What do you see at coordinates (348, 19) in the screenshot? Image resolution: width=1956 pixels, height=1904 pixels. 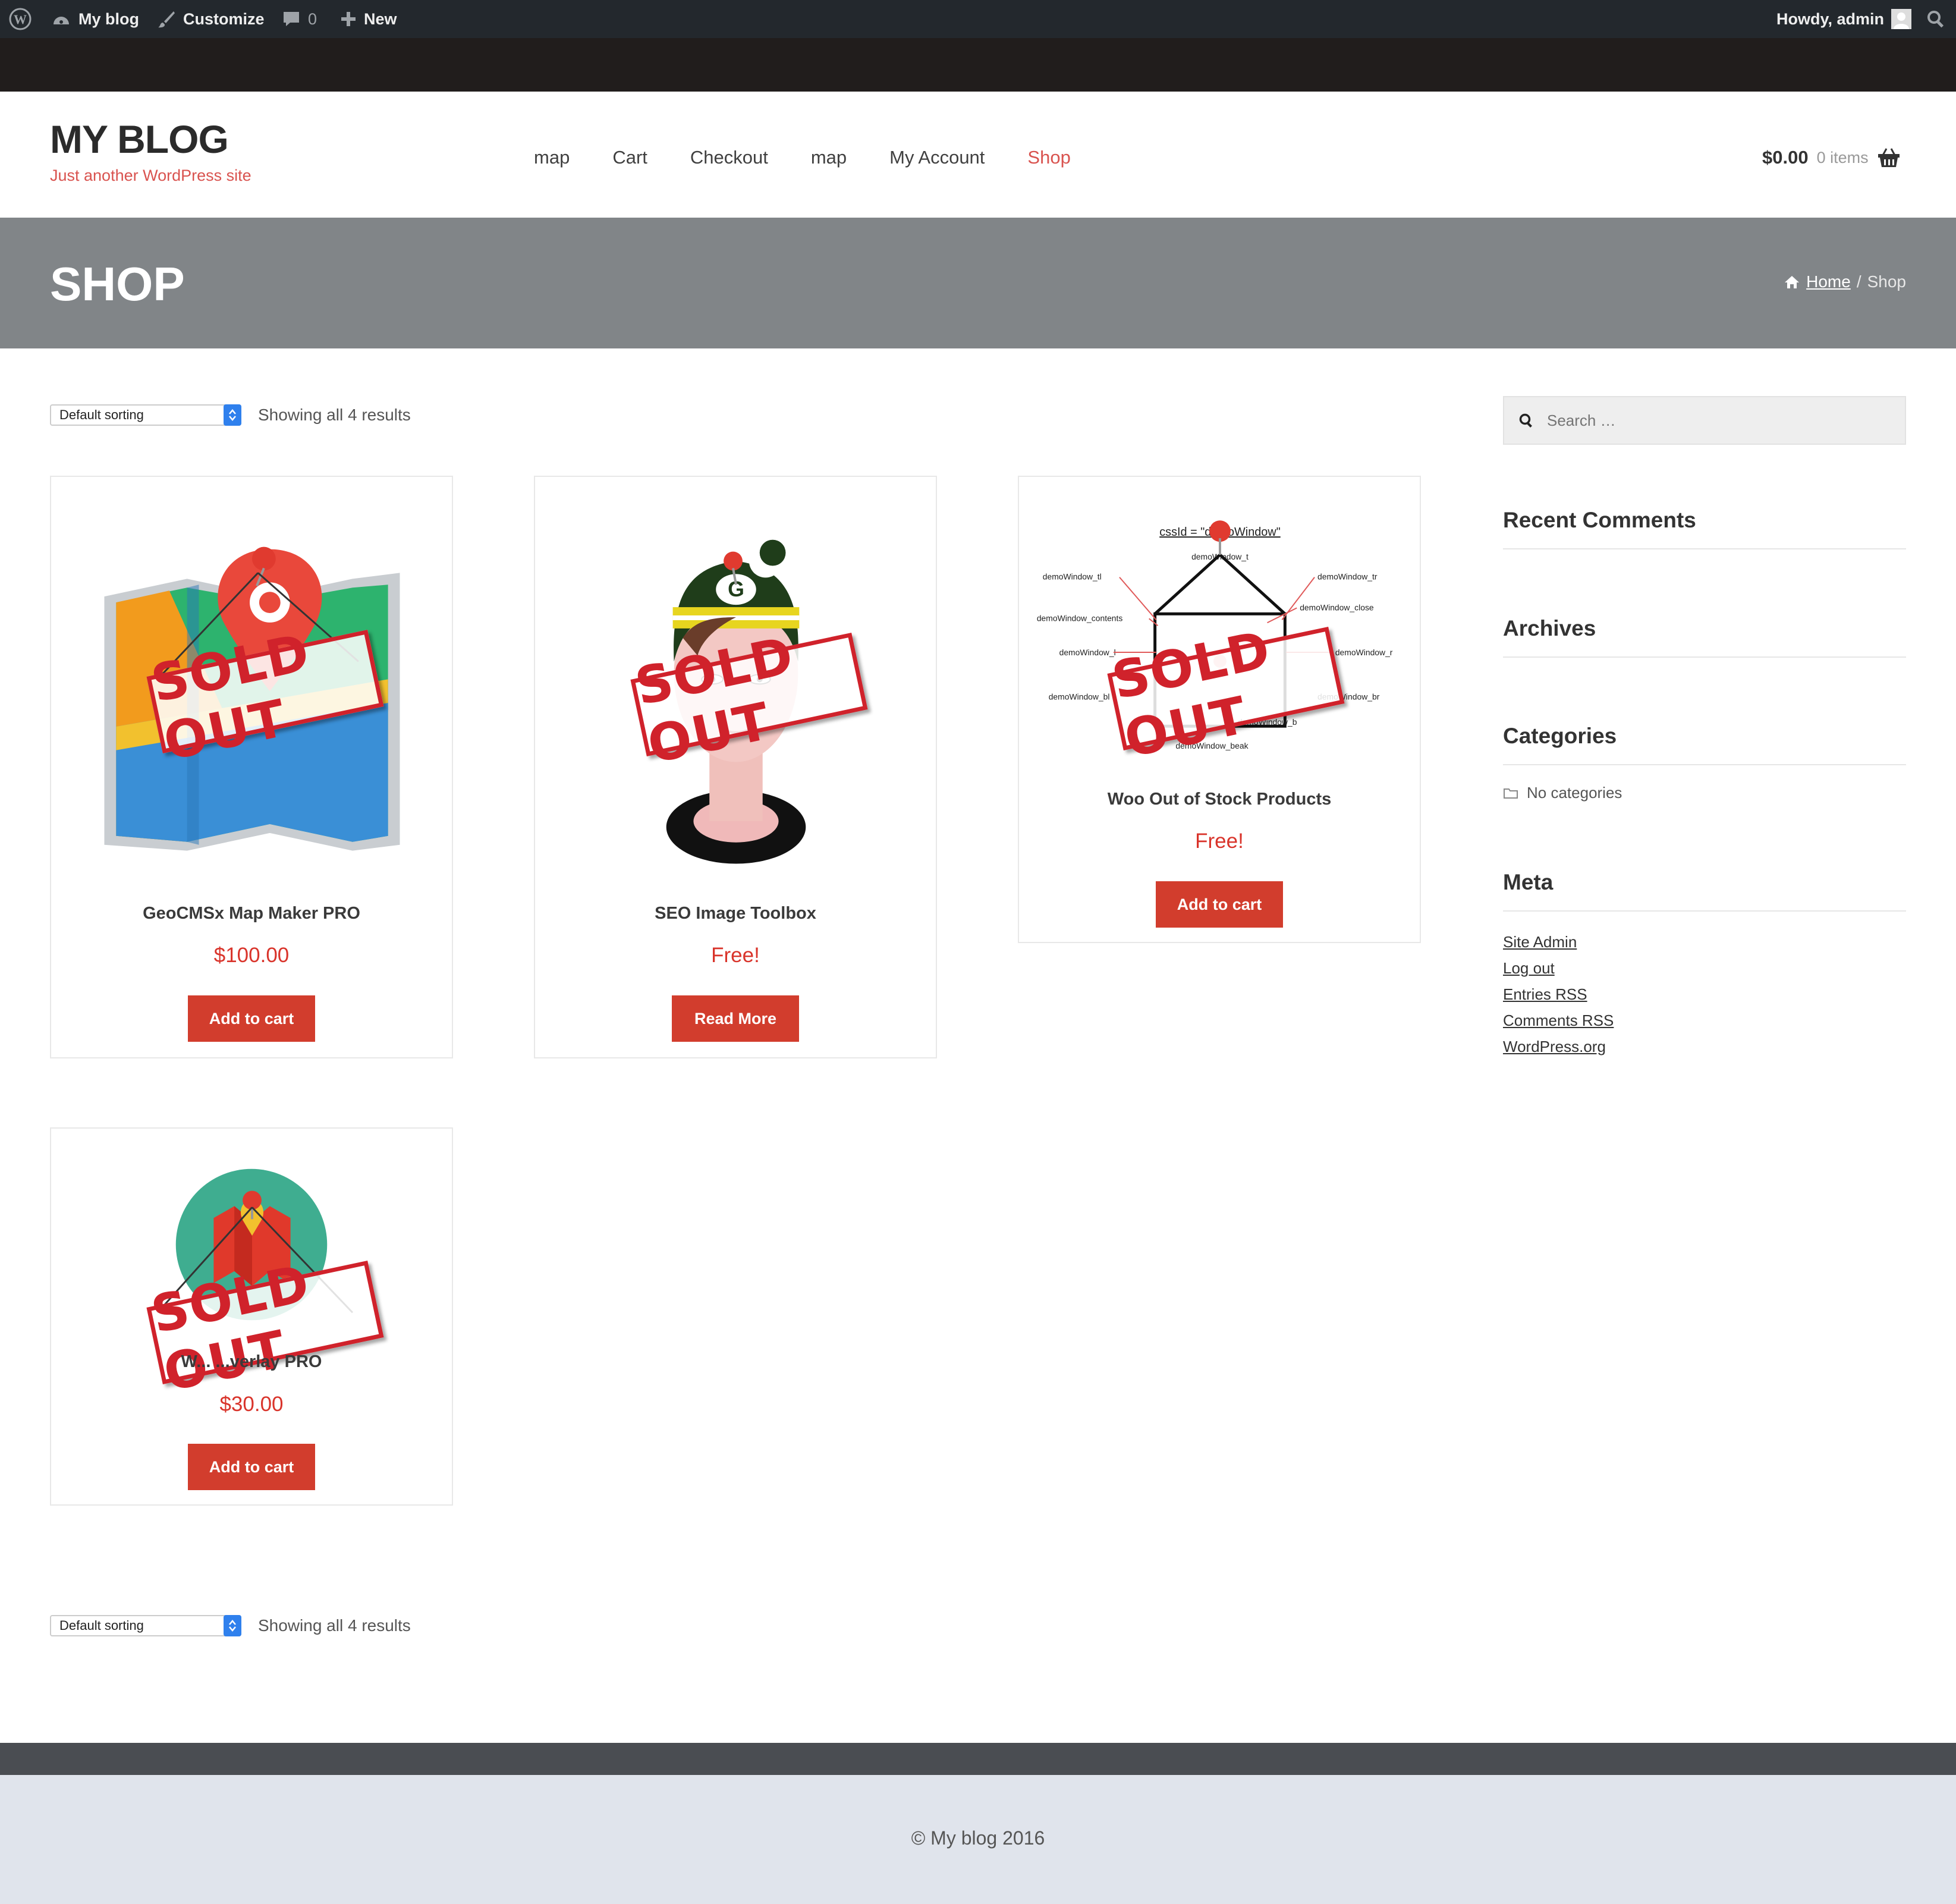 I see `plus-icon` at bounding box center [348, 19].